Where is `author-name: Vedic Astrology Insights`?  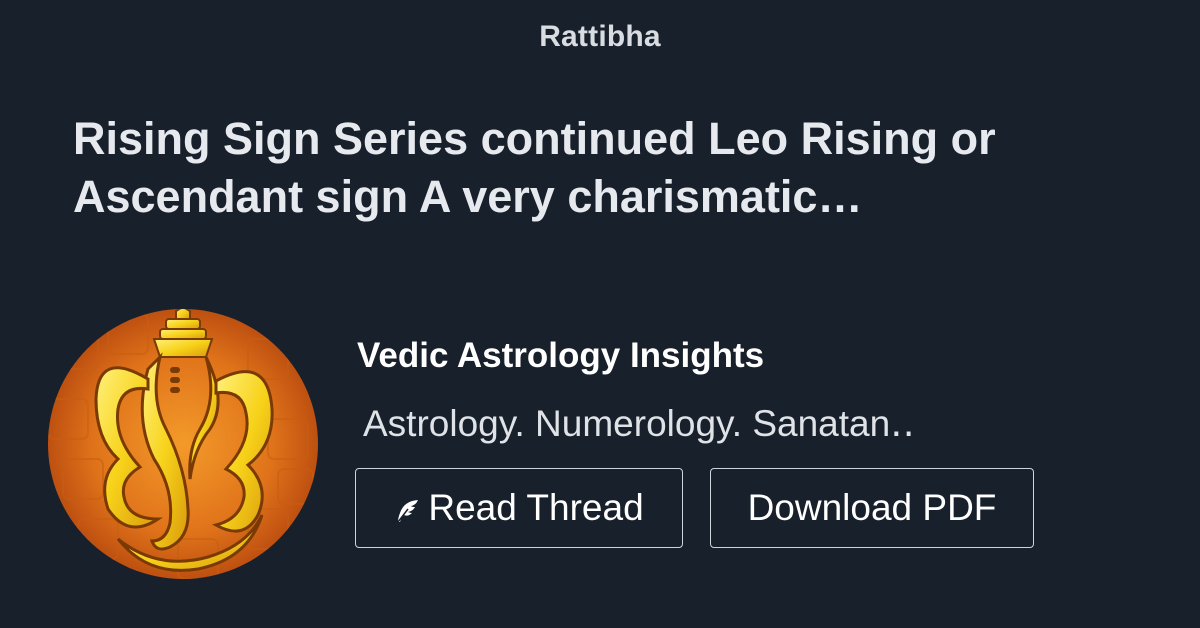 author-name: Vedic Astrology Insights is located at coordinates (560, 356).